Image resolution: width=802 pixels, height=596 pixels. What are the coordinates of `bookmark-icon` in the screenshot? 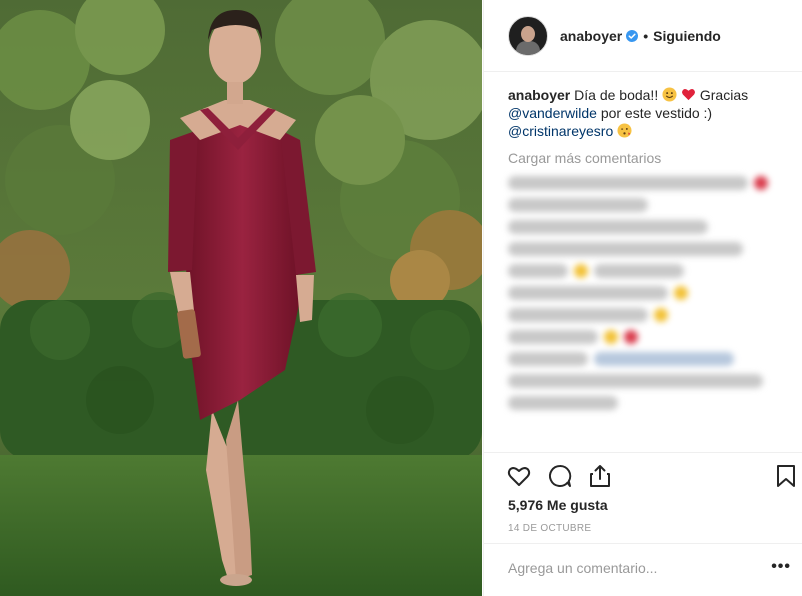 It's located at (786, 476).